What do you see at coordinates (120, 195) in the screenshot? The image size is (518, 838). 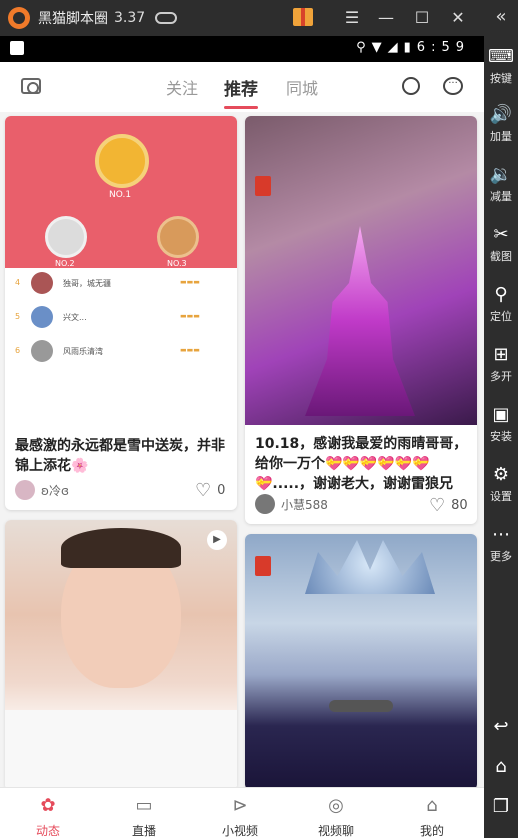 I see `rank-1-label: NO.1` at bounding box center [120, 195].